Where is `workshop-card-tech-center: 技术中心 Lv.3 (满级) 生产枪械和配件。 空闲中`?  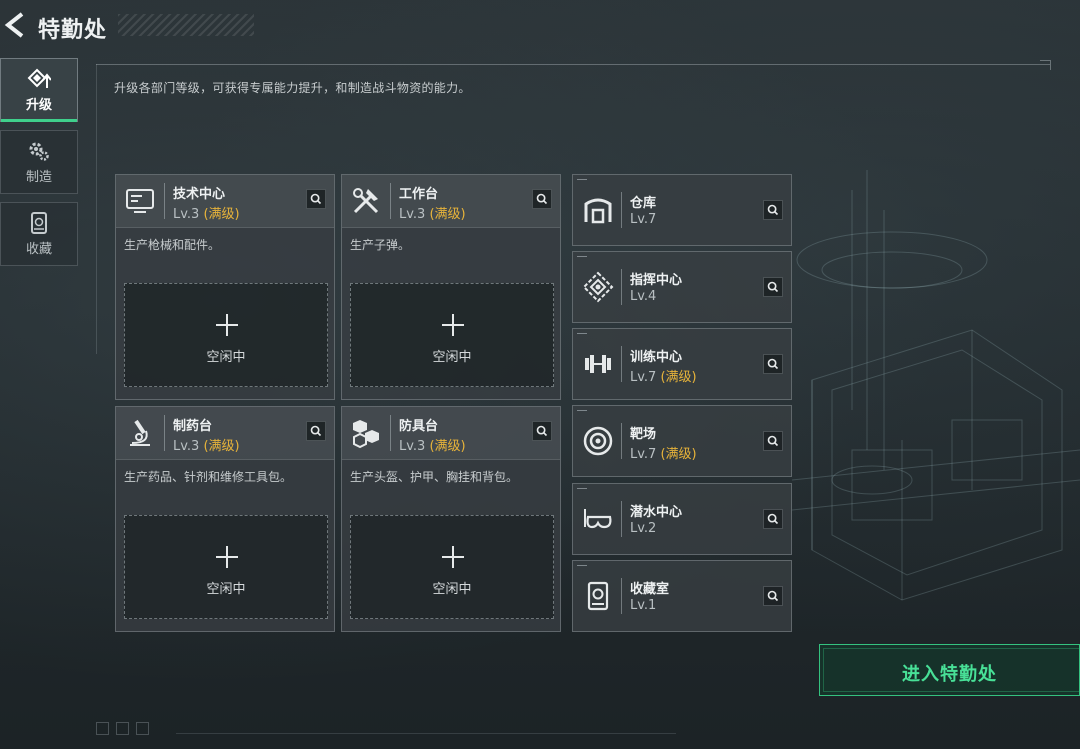
workshop-card-tech-center: 技术中心 Lv.3 (满级) 生产枪械和配件。 空闲中 is located at coordinates (225, 287).